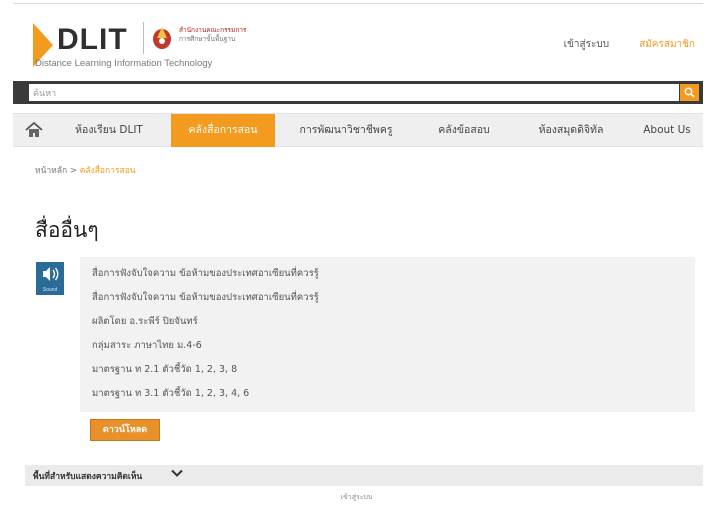  I want to click on logo-divider, so click(143, 38).